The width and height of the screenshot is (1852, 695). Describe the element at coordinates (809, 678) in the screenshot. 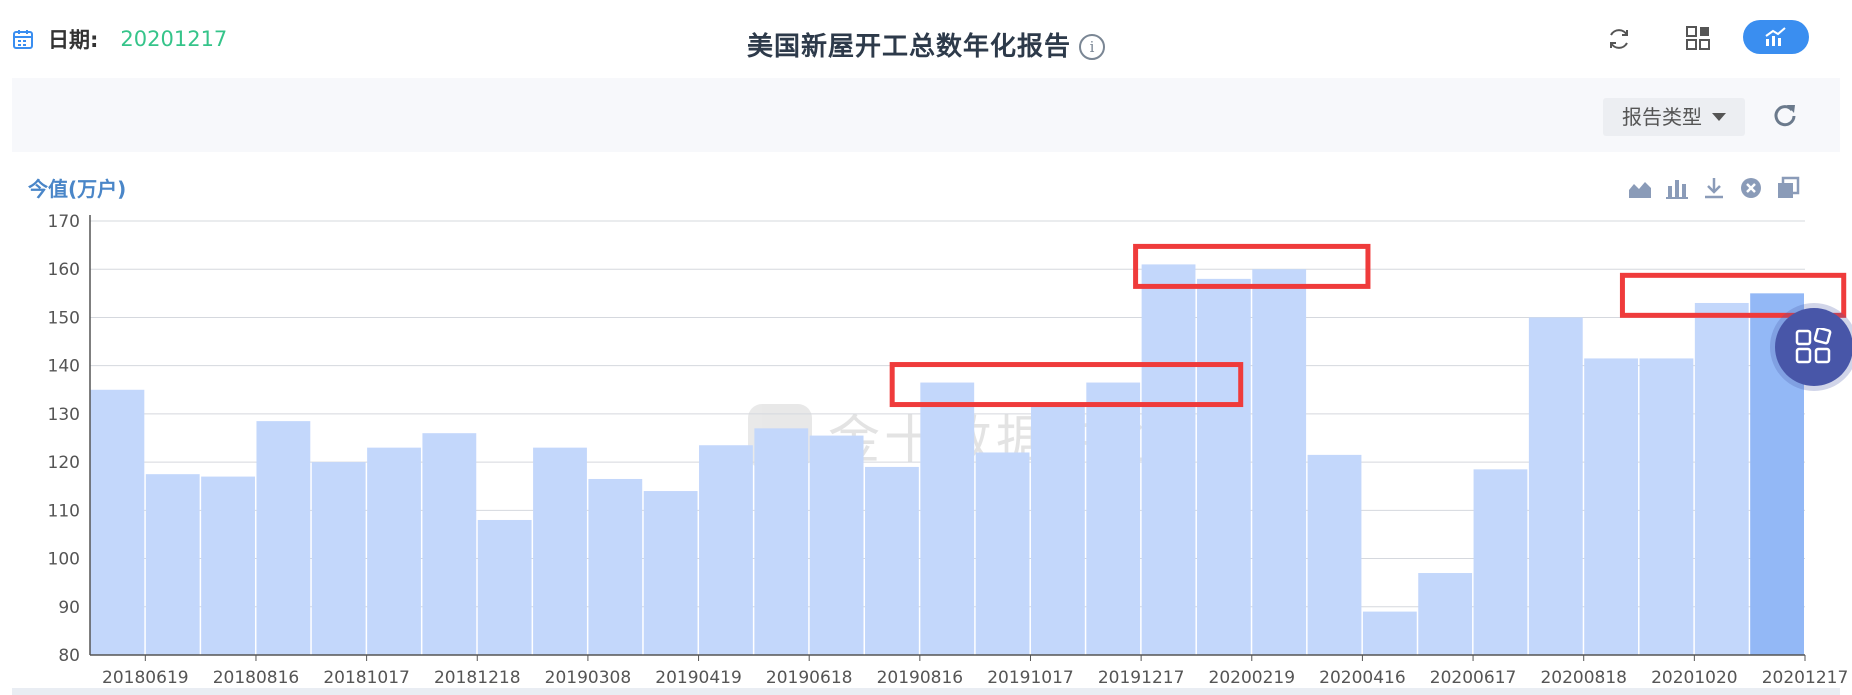

I see `x-tick-label: 20190618` at that location.